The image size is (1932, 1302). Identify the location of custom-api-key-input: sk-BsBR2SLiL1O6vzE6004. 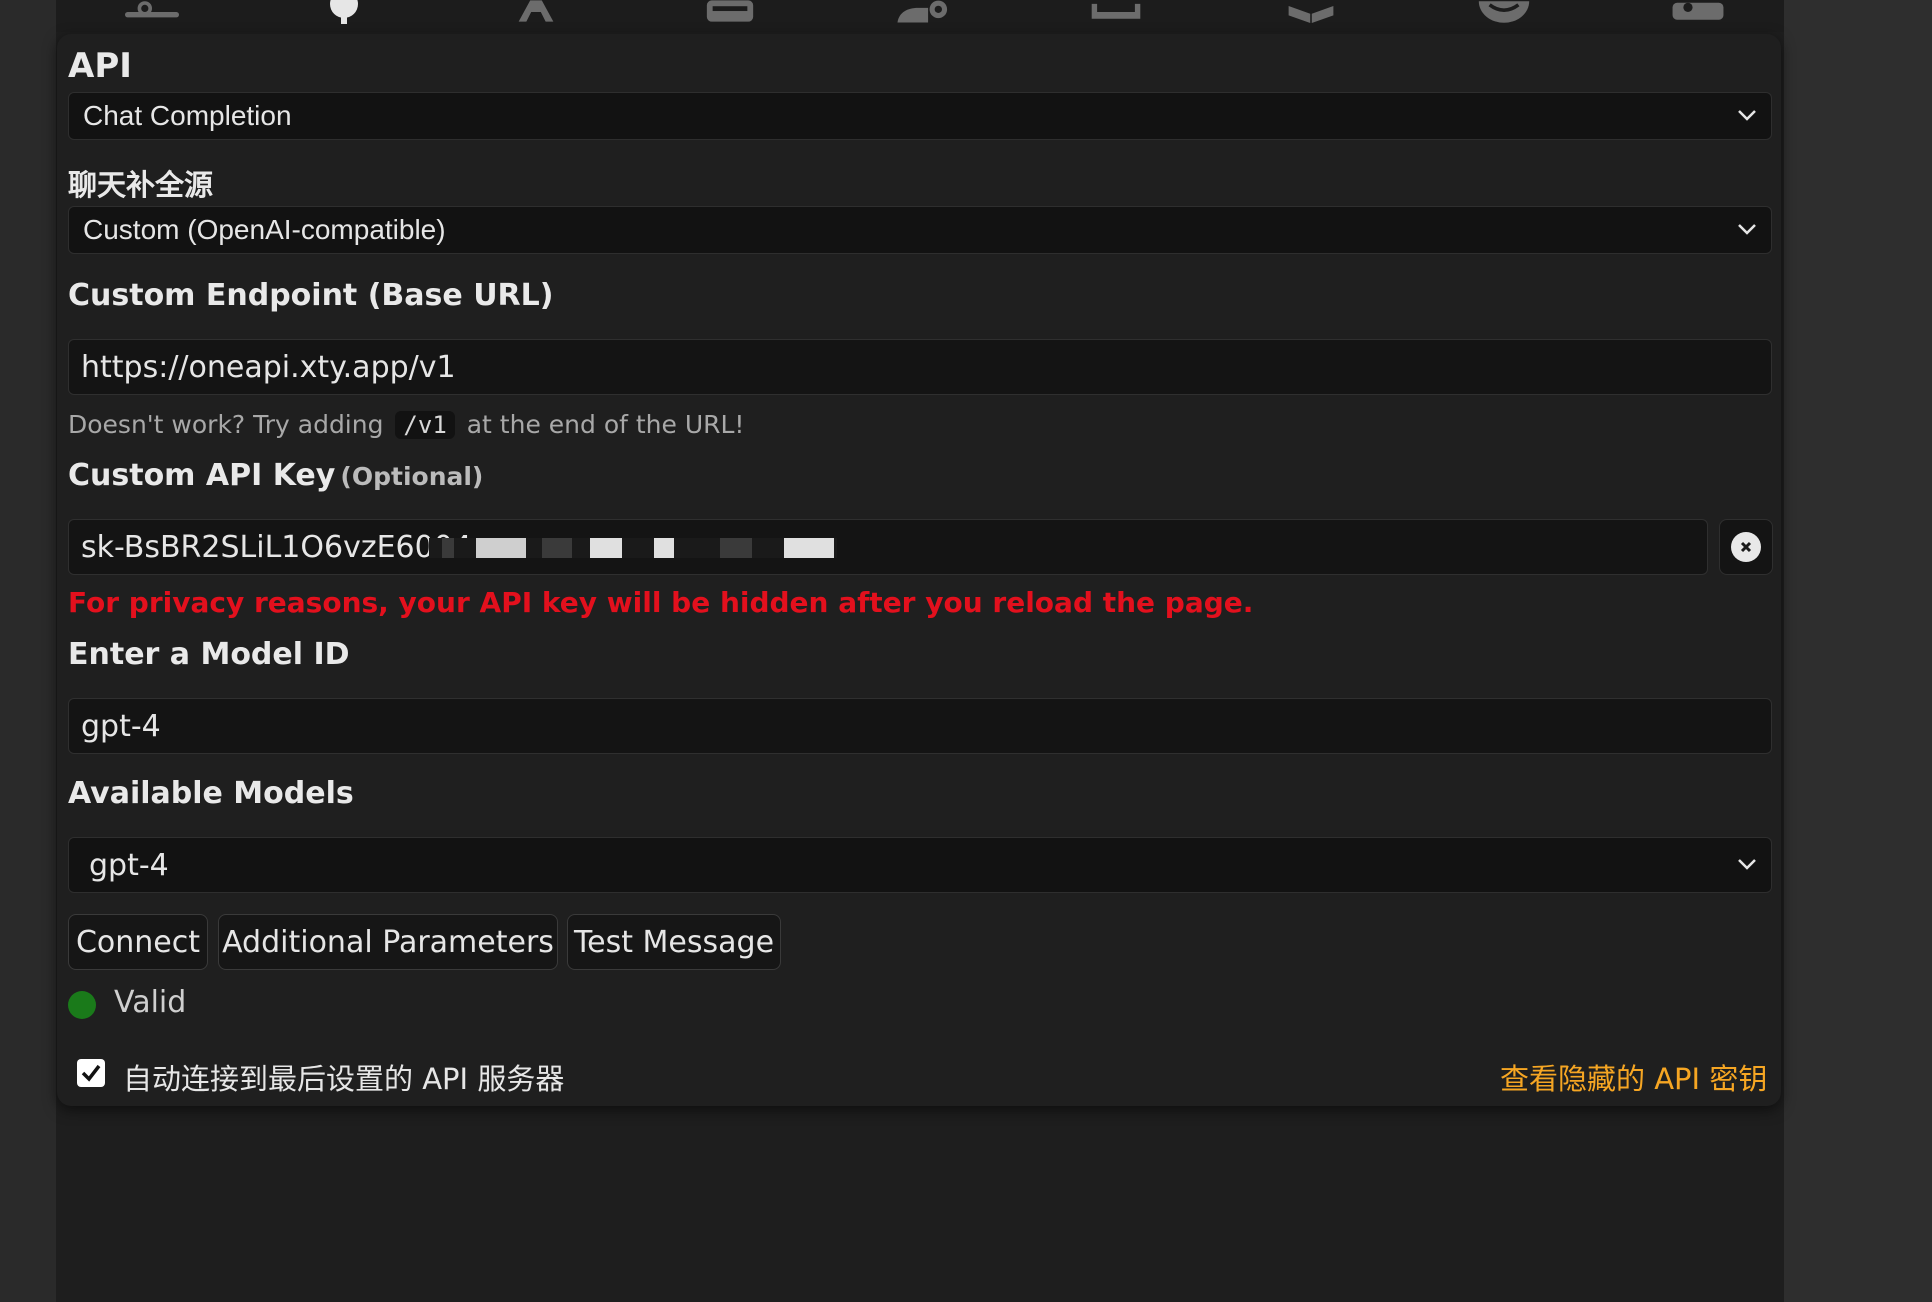
(888, 547).